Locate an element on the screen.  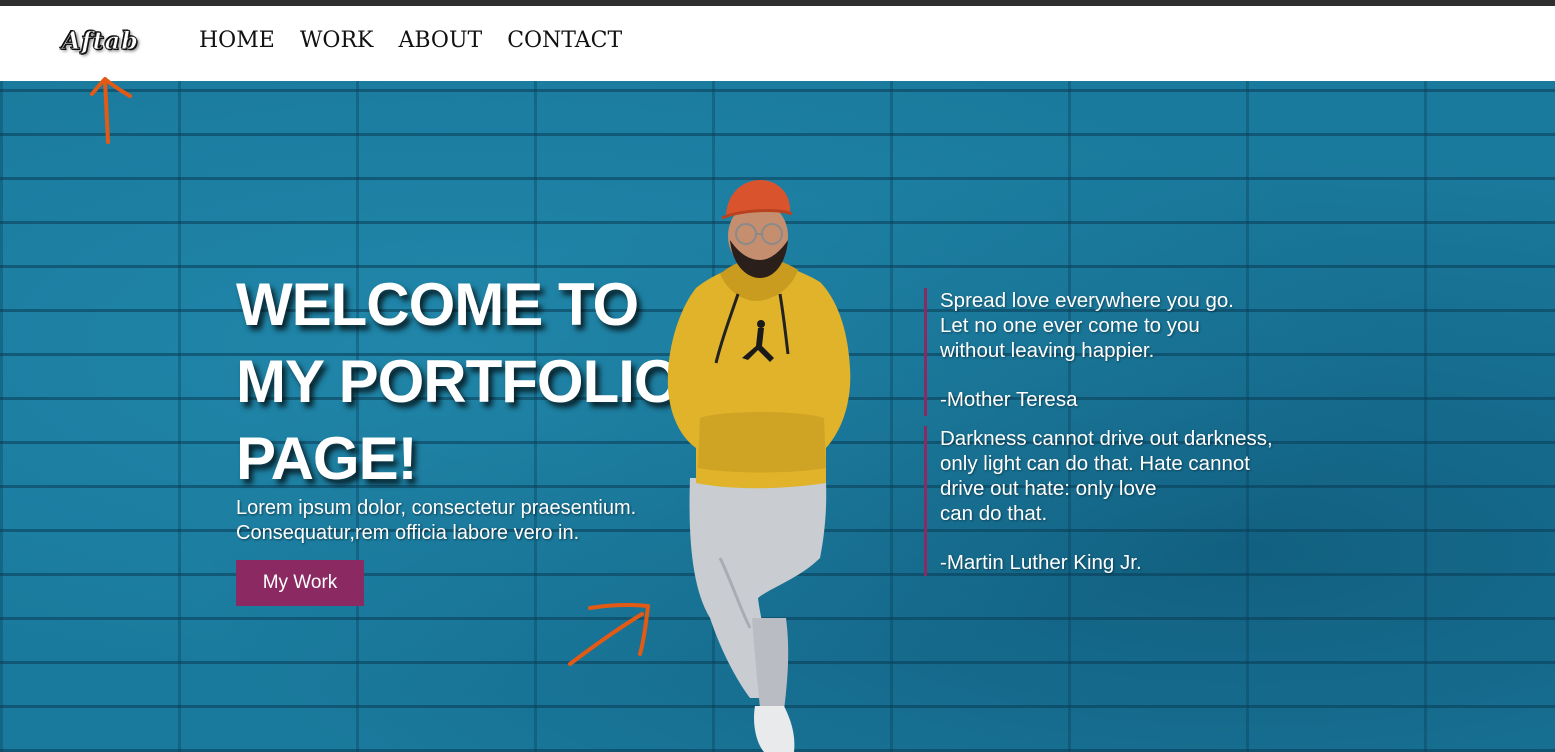
portrait-photo is located at coordinates (759, 466).